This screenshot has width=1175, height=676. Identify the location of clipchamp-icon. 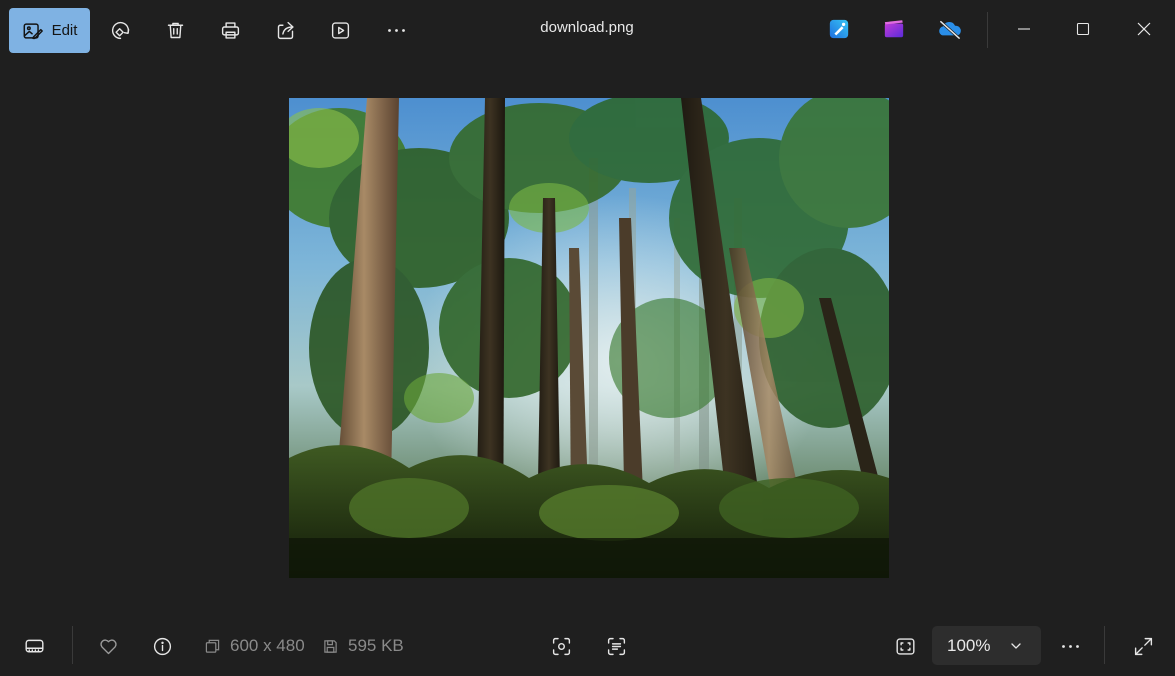
(894, 29).